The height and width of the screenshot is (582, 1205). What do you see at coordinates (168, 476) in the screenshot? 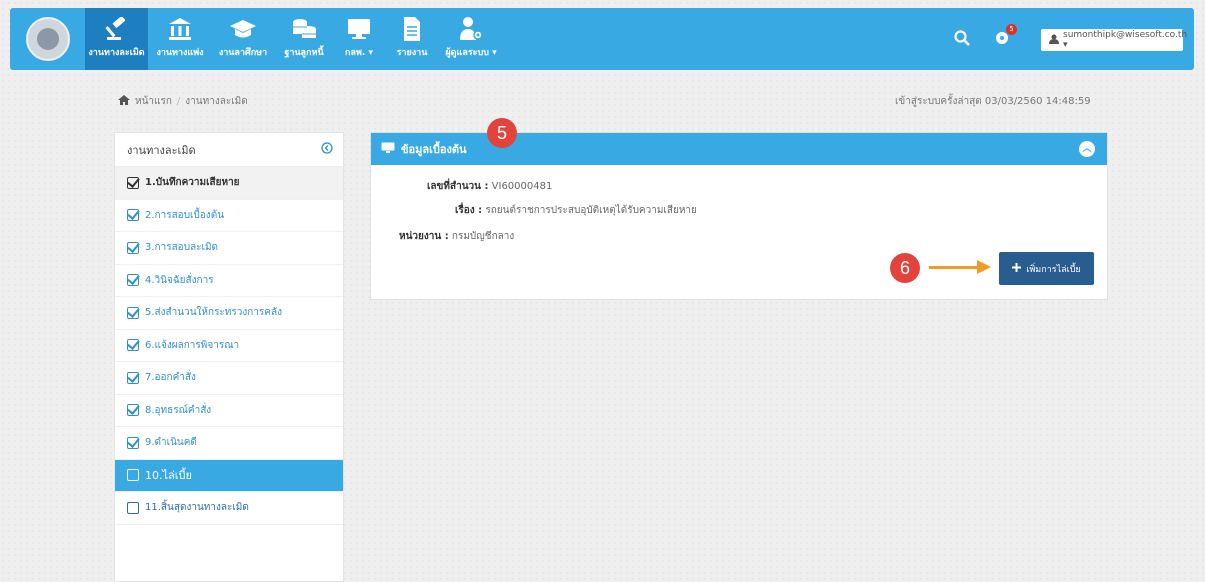
I see `sidebar-item-label: 10.ไล่เบี้ย` at bounding box center [168, 476].